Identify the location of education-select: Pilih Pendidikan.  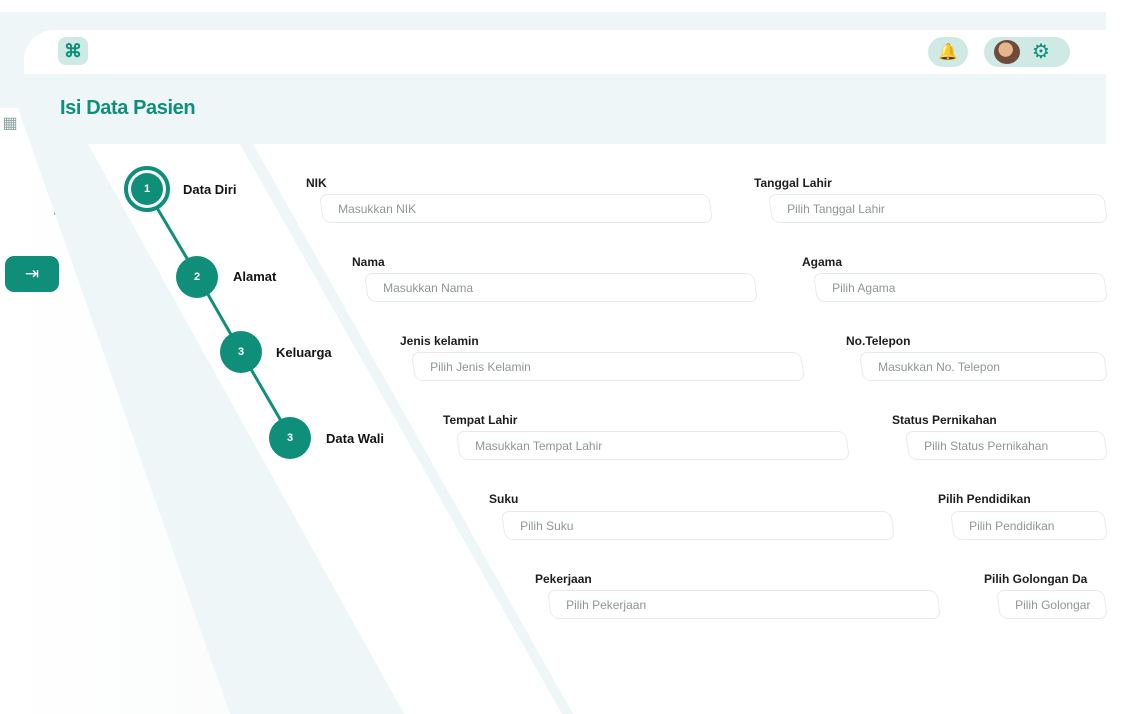
(1029, 525).